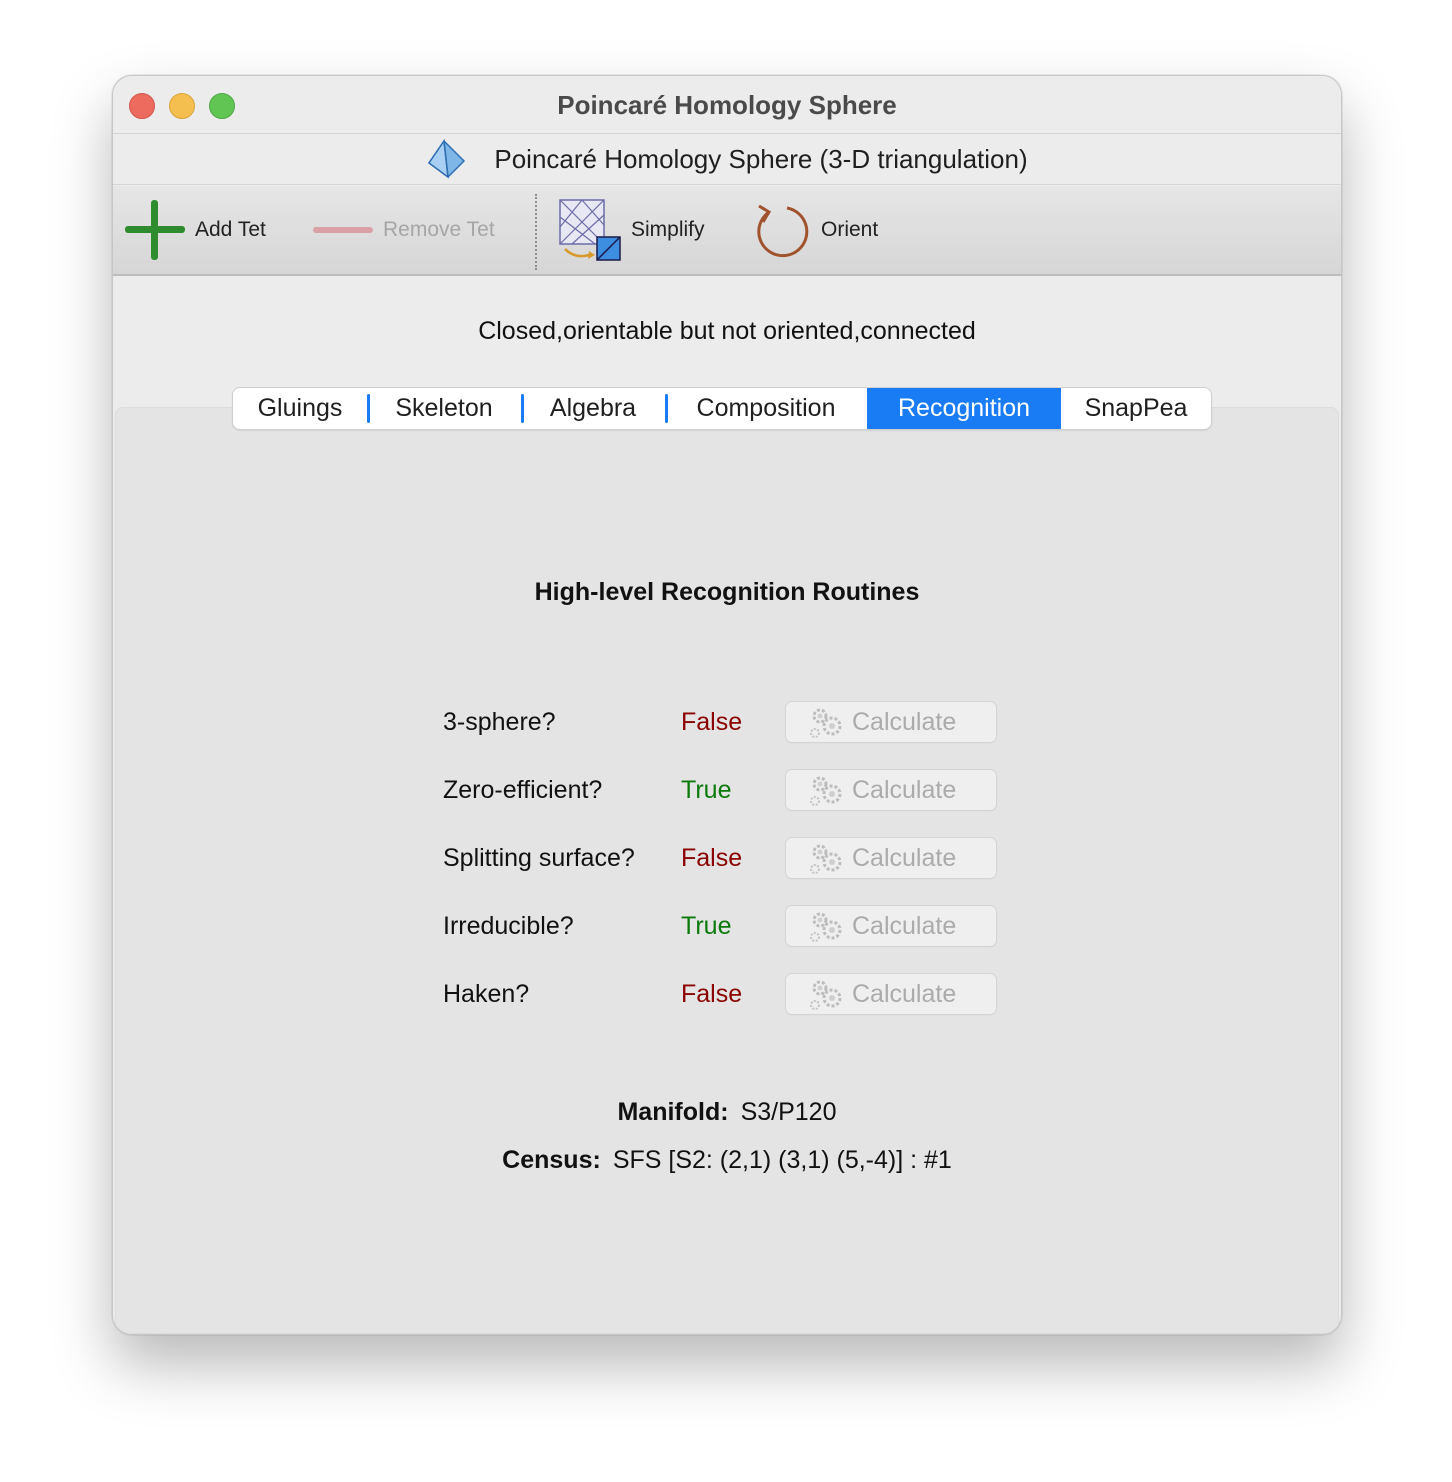 This screenshot has height=1482, width=1452. What do you see at coordinates (814, 230) in the screenshot?
I see `orient-button: Orient` at bounding box center [814, 230].